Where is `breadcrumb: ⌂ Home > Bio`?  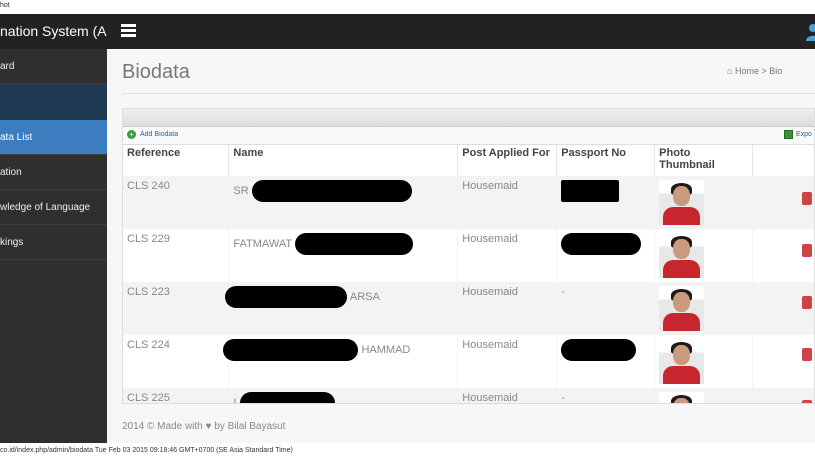 breadcrumb: ⌂ Home > Bio is located at coordinates (754, 71).